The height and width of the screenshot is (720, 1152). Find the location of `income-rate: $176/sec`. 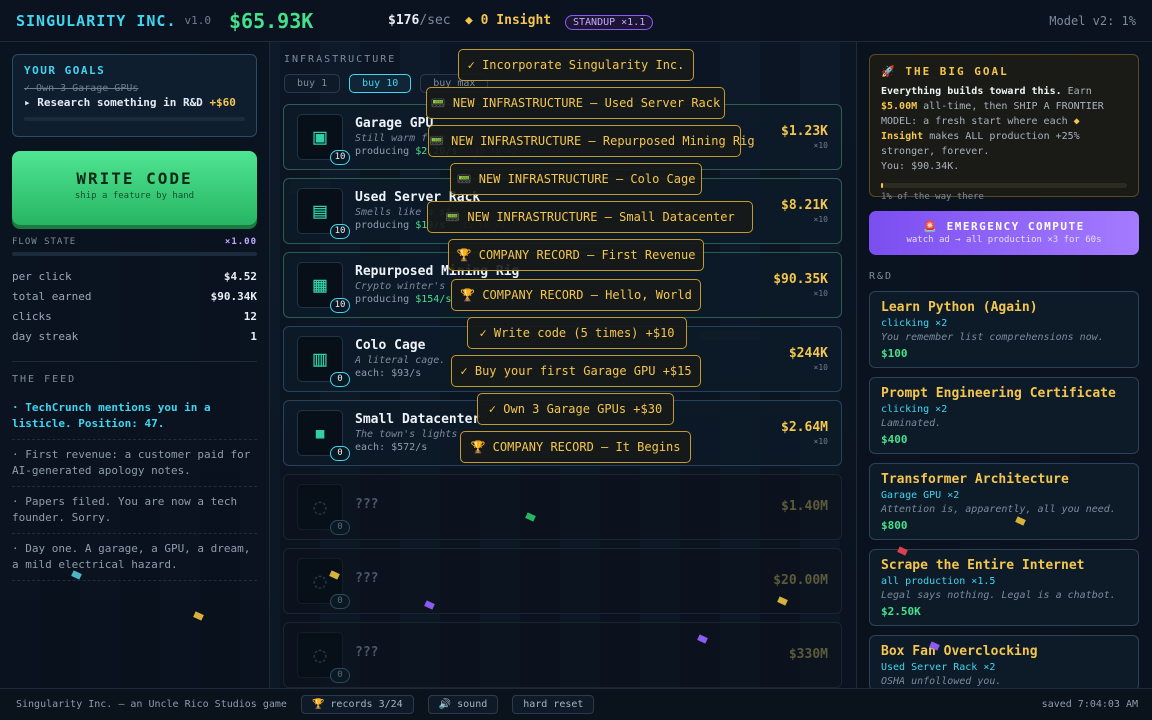

income-rate: $176/sec is located at coordinates (419, 20).